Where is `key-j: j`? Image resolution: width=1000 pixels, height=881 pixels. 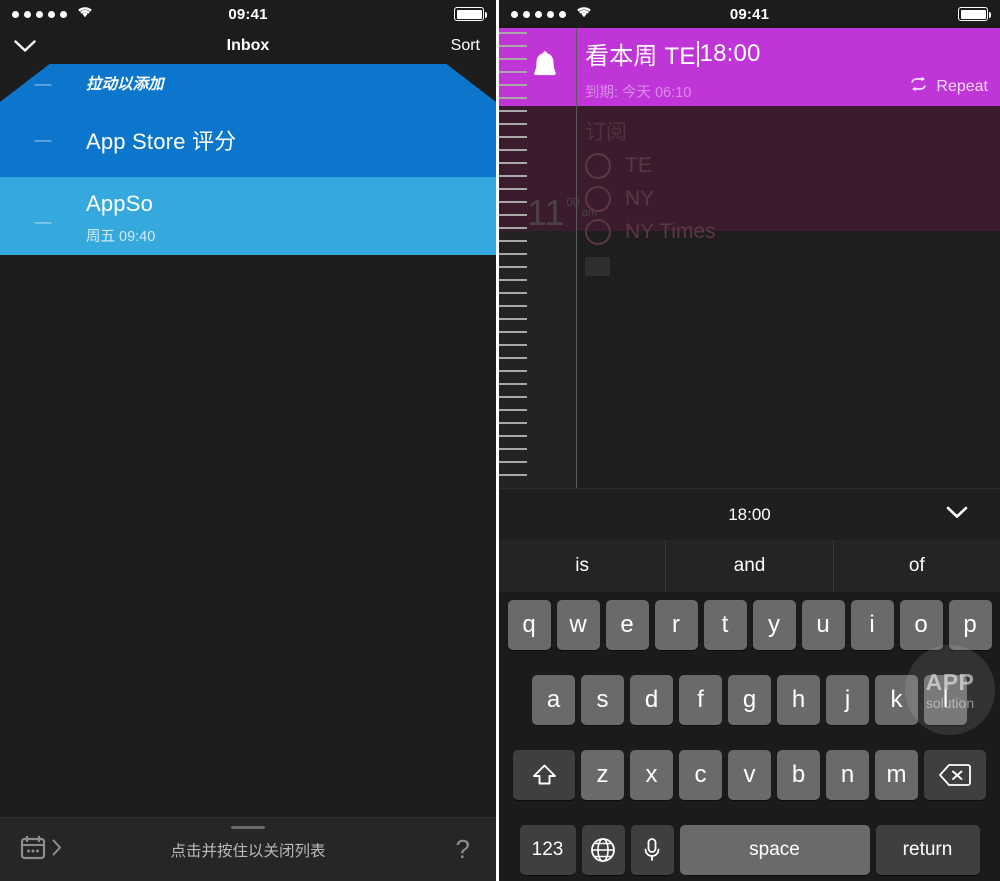 key-j: j is located at coordinates (847, 700).